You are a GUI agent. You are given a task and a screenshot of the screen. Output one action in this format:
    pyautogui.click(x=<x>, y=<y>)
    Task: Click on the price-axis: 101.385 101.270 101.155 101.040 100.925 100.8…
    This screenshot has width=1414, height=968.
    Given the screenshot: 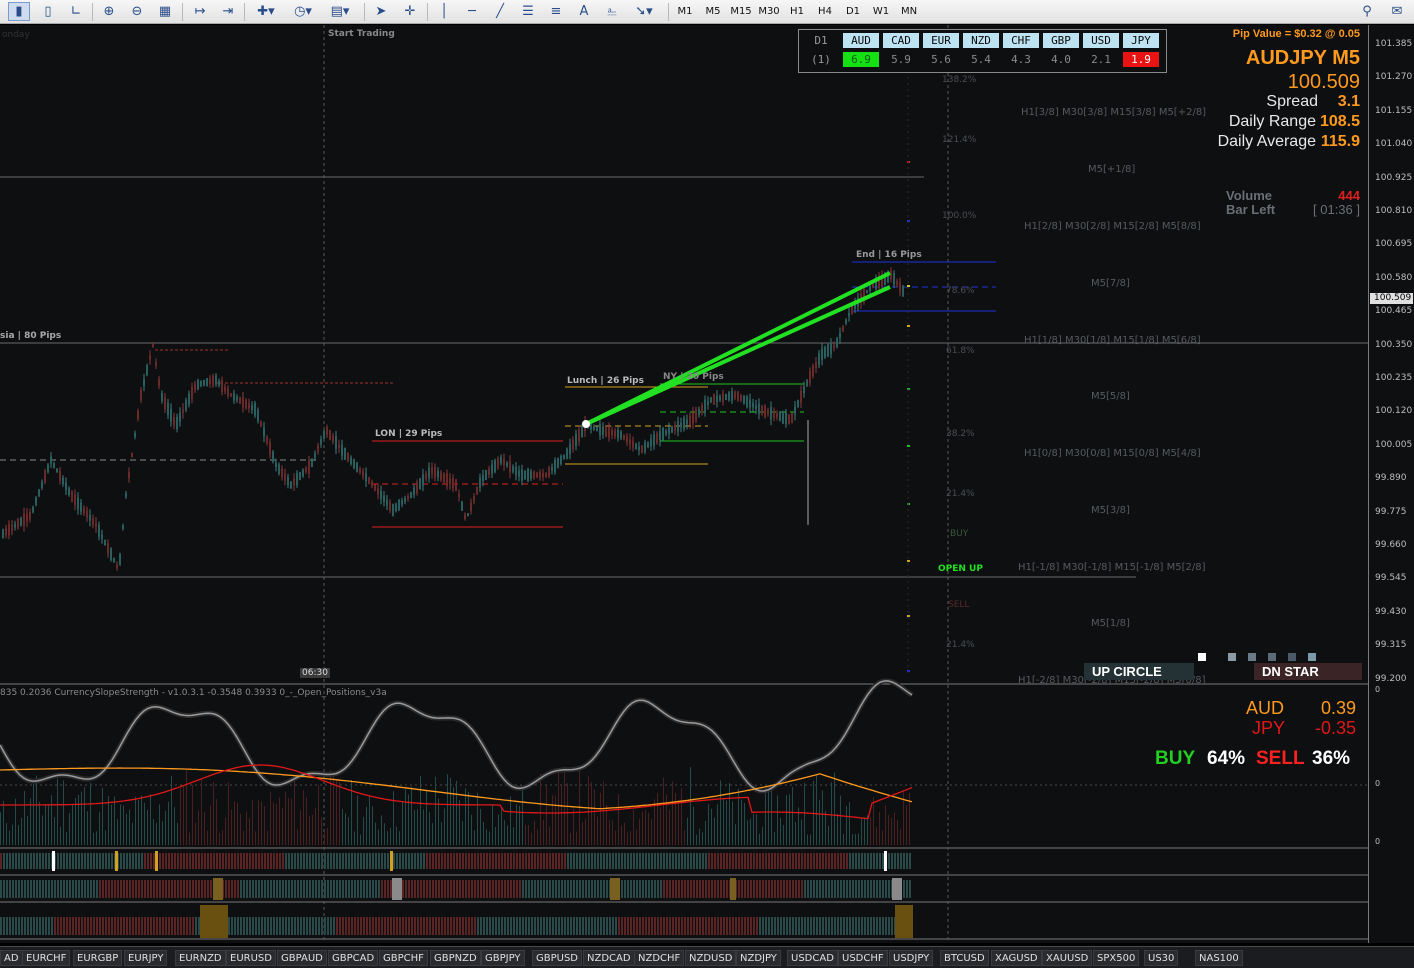 What is the action you would take?
    pyautogui.click(x=1391, y=484)
    